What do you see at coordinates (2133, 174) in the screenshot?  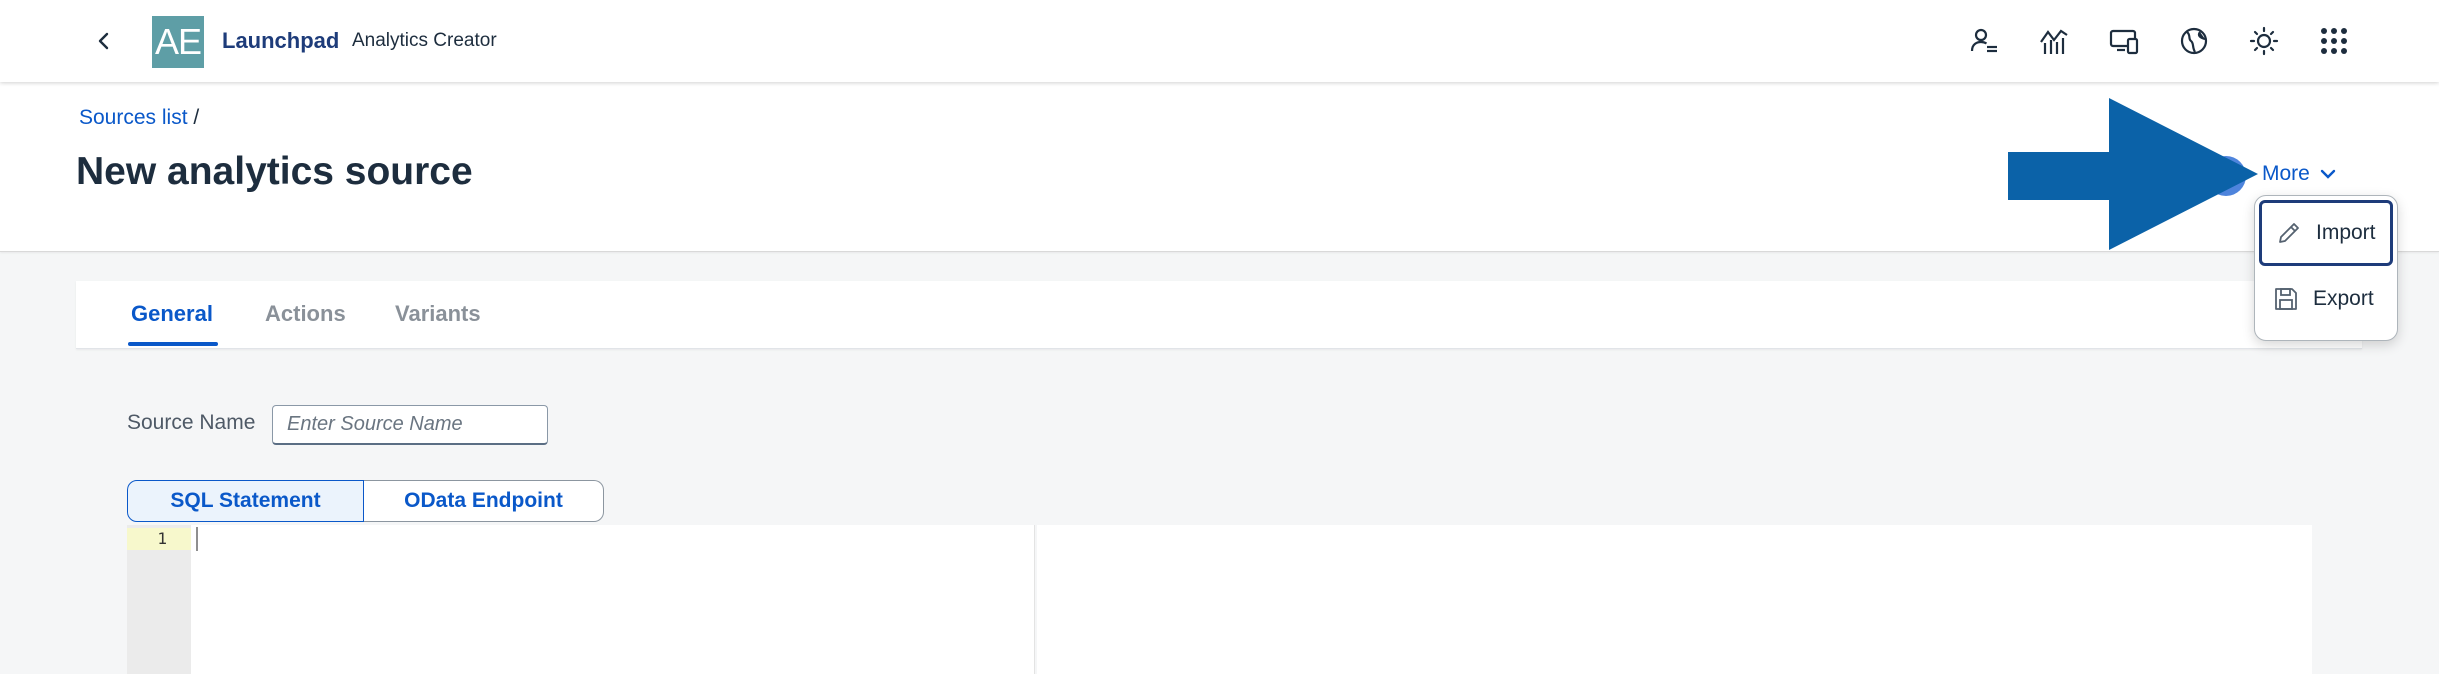 I see `arrow-annotation-icon` at bounding box center [2133, 174].